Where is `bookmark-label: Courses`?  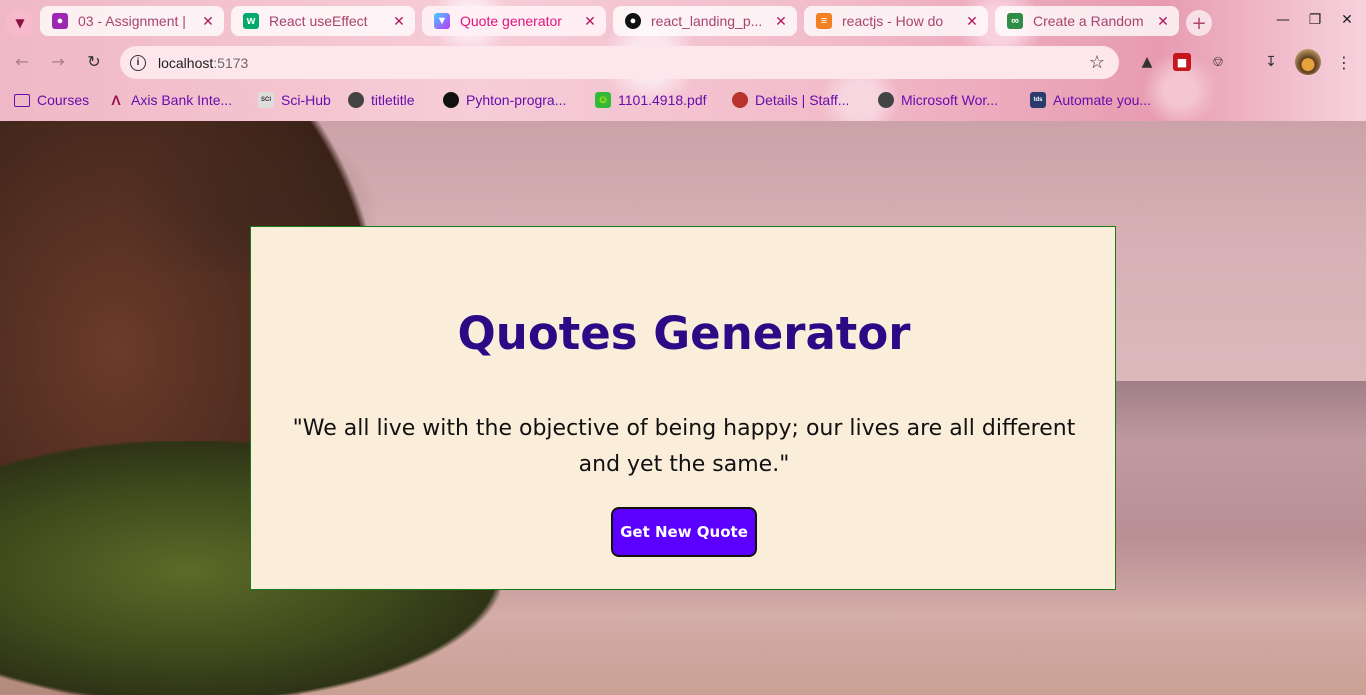
bookmark-label: Courses is located at coordinates (63, 100).